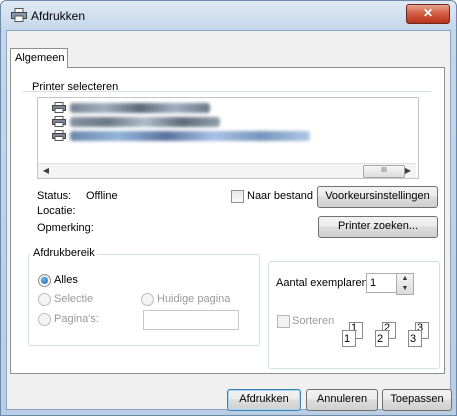  Describe the element at coordinates (408, 171) in the screenshot. I see `scroll-right-icon: ▶` at that location.